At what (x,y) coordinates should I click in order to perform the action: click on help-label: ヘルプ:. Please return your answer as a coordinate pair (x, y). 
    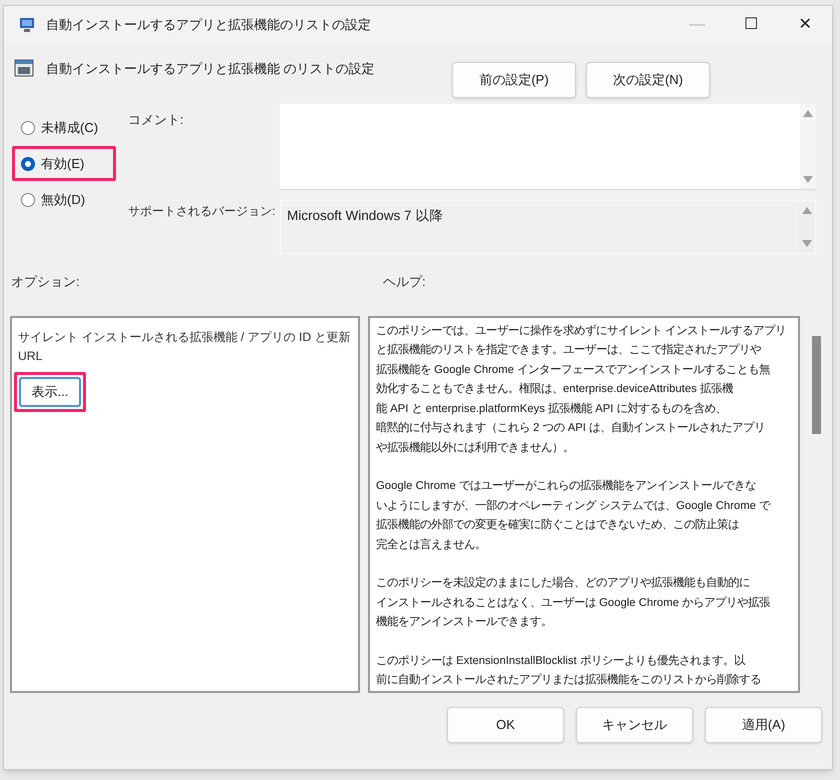
    Looking at the image, I should click on (404, 282).